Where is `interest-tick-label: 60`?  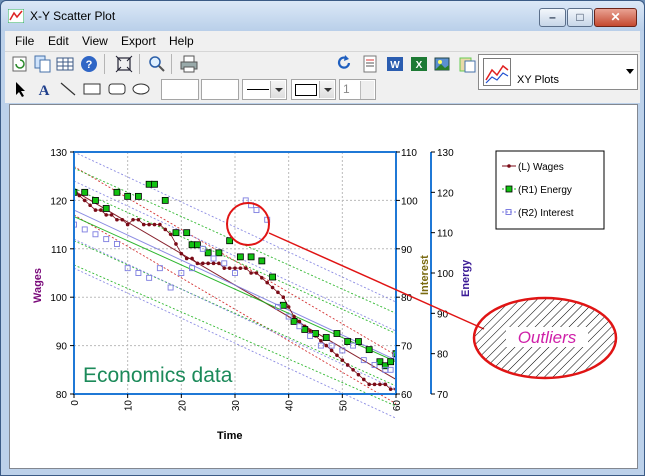 interest-tick-label: 60 is located at coordinates (407, 395).